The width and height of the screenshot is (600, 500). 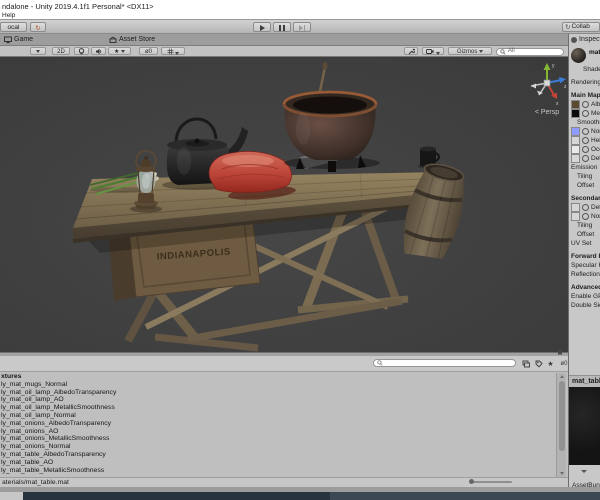 I want to click on material-preview-box, so click(x=584, y=426).